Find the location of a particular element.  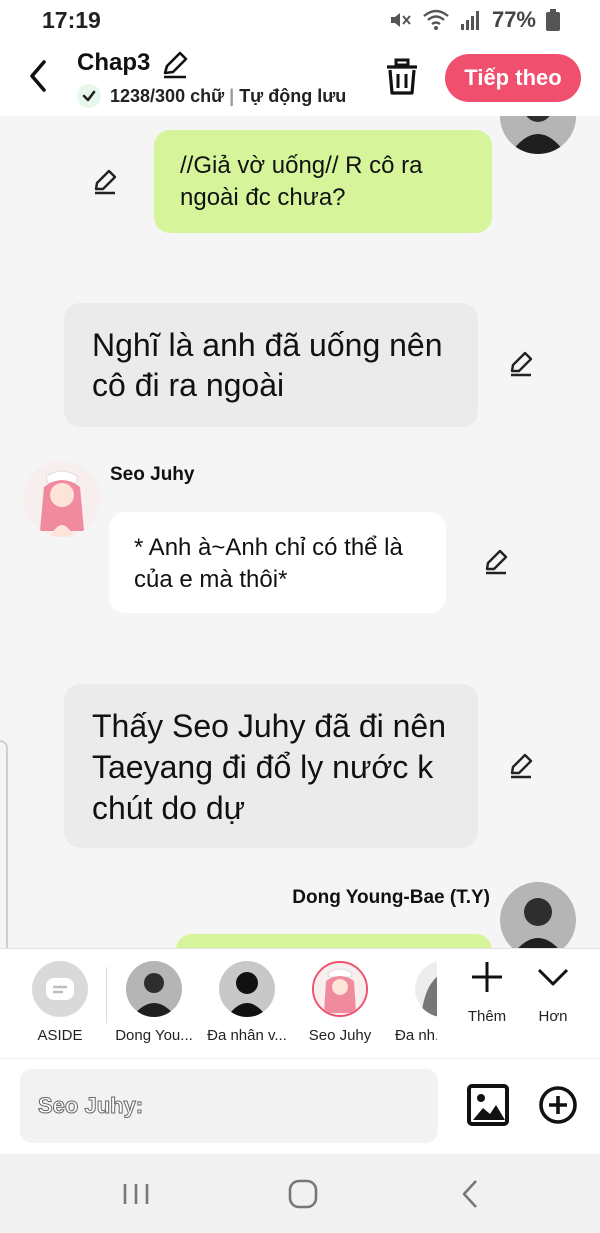

status-bar: 17:19 77% is located at coordinates (300, 21).